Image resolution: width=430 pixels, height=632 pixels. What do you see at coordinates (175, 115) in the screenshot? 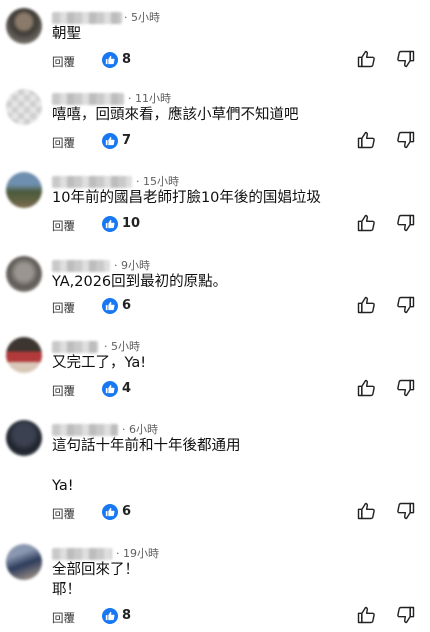
I see `comment-text: 嘻嘻，回頭來看，應該小草們不知道吧` at bounding box center [175, 115].